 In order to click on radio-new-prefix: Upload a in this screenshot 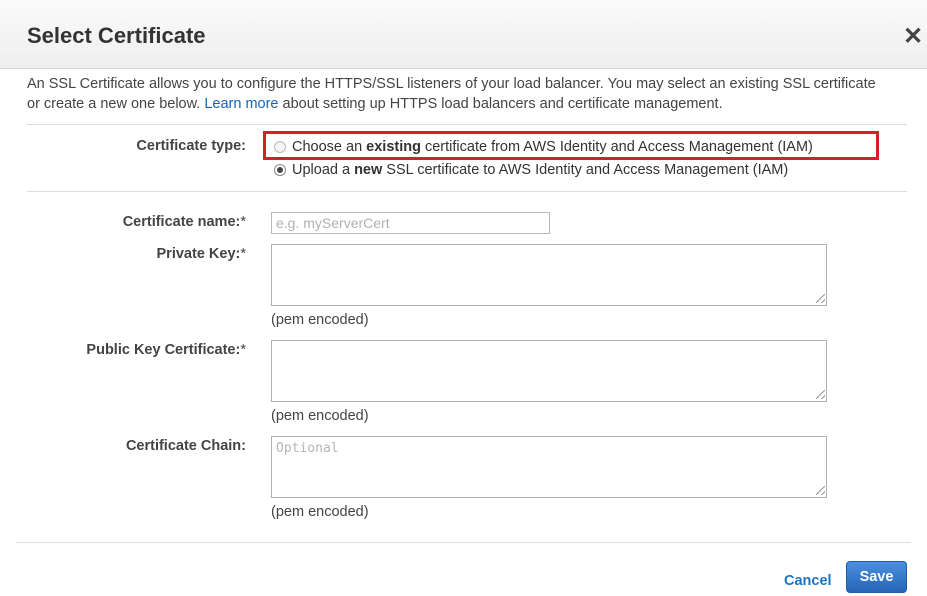, I will do `click(323, 170)`.